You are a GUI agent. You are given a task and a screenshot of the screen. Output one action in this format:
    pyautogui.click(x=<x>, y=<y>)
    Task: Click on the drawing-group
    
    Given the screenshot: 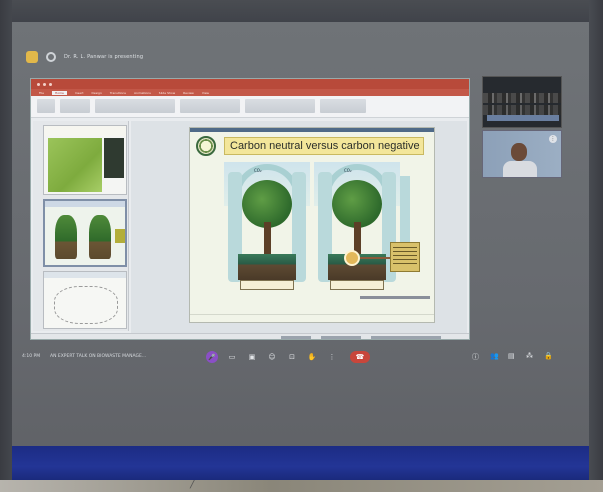 What is the action you would take?
    pyautogui.click(x=280, y=106)
    